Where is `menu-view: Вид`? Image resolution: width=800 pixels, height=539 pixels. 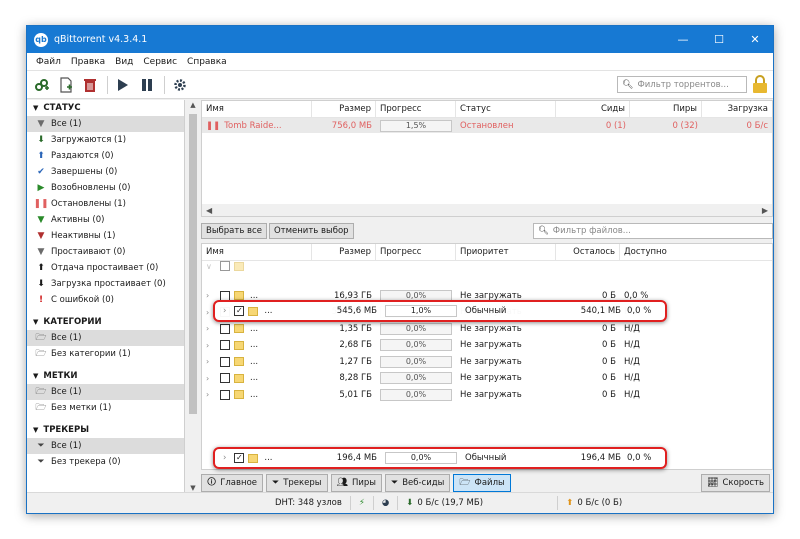
menu-view: Вид is located at coordinates (124, 62).